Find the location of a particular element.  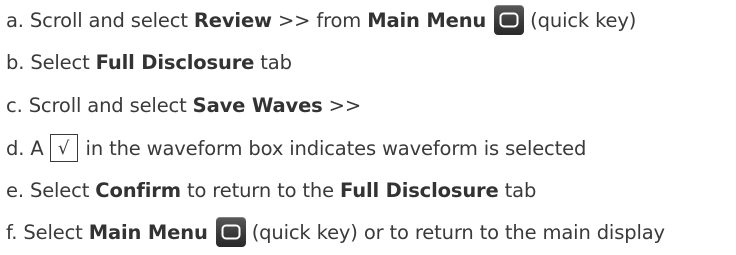

step-marker: a. is located at coordinates (15, 20).